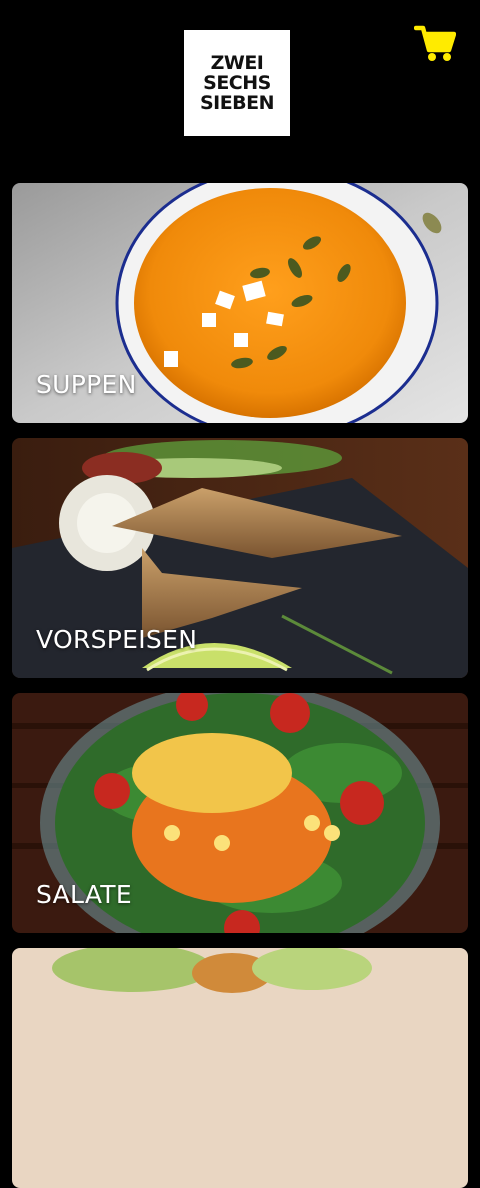  I want to click on category-label: SUPPEN, so click(86, 384).